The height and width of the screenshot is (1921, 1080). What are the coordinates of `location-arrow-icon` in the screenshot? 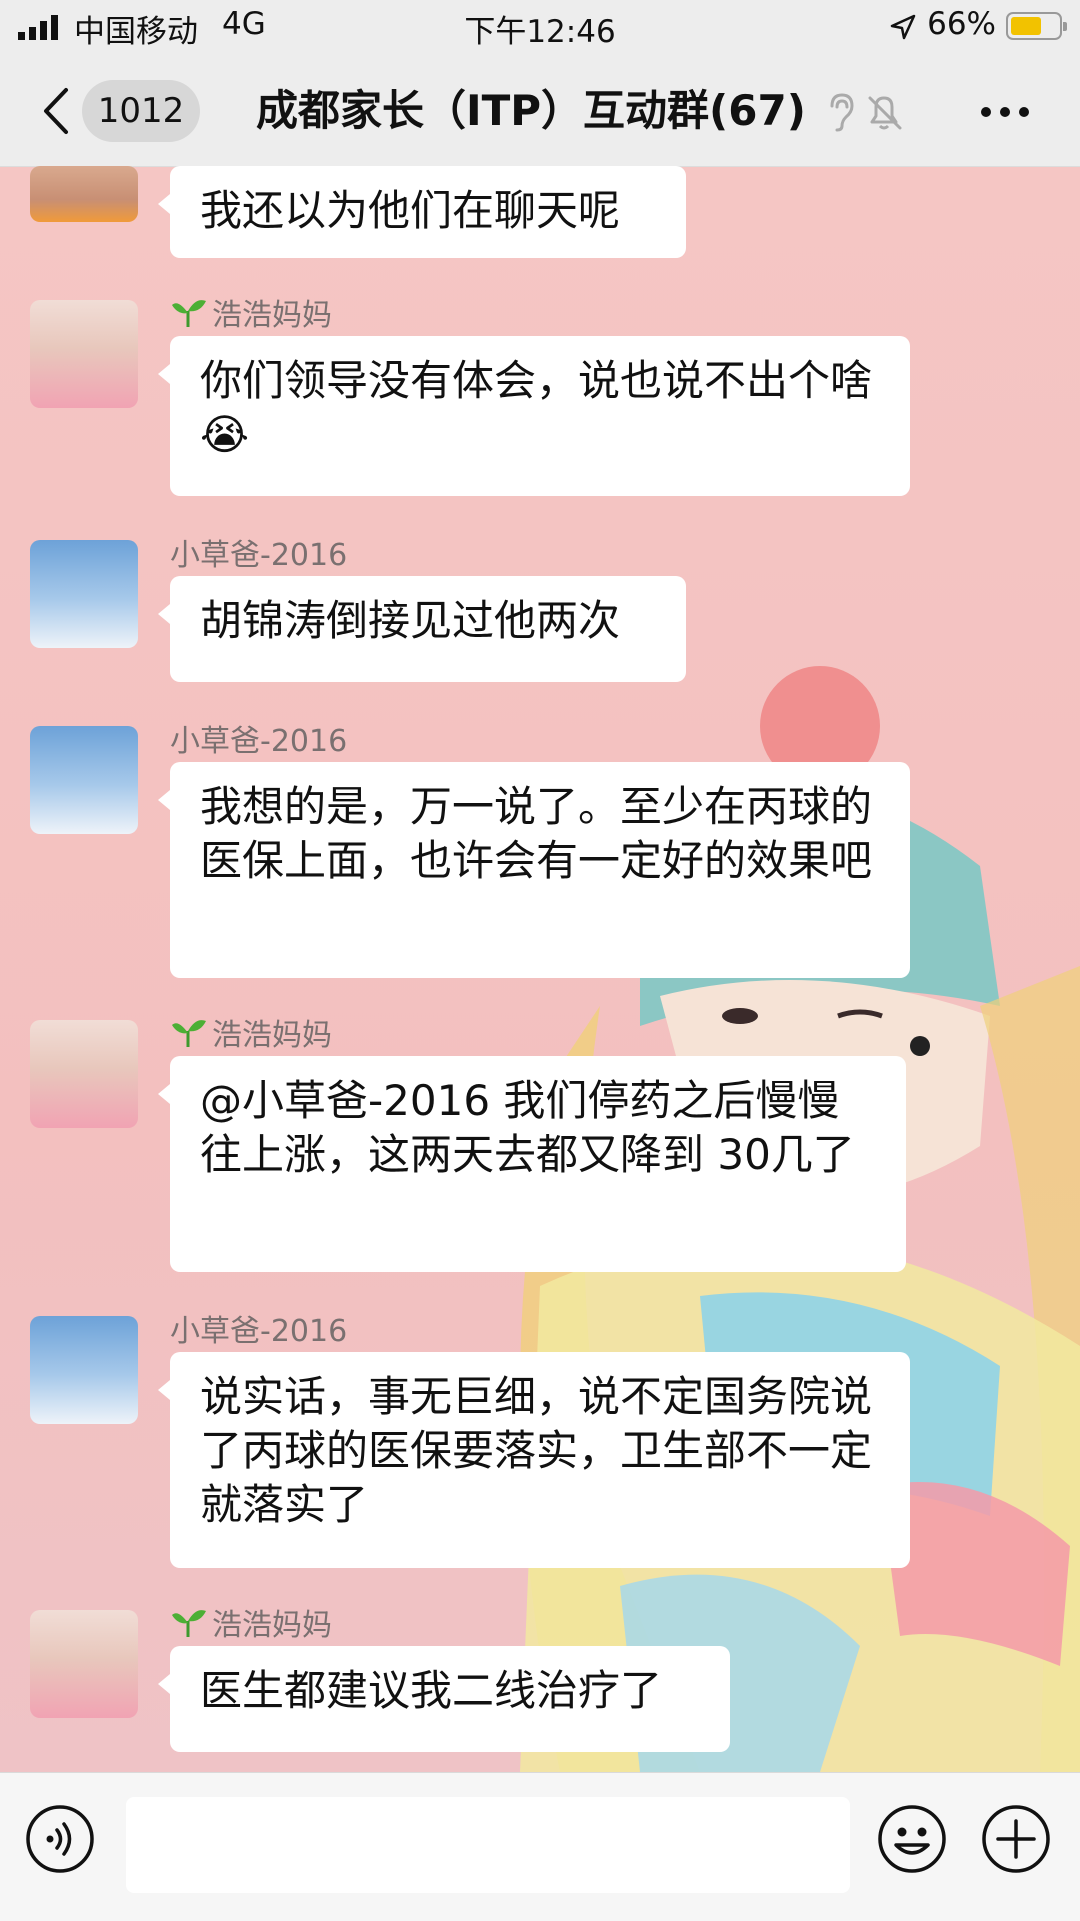 It's located at (903, 27).